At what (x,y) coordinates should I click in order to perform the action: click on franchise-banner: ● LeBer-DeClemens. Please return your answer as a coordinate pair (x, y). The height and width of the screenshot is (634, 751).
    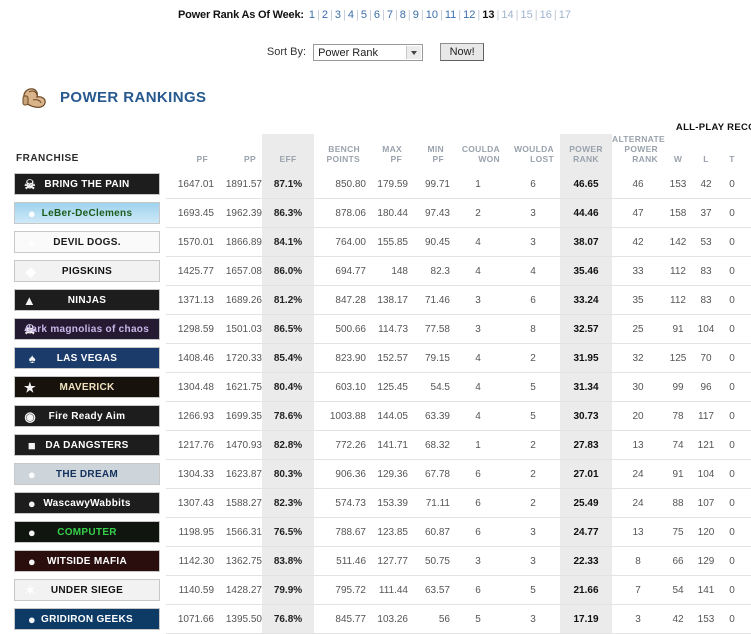
    Looking at the image, I should click on (87, 213).